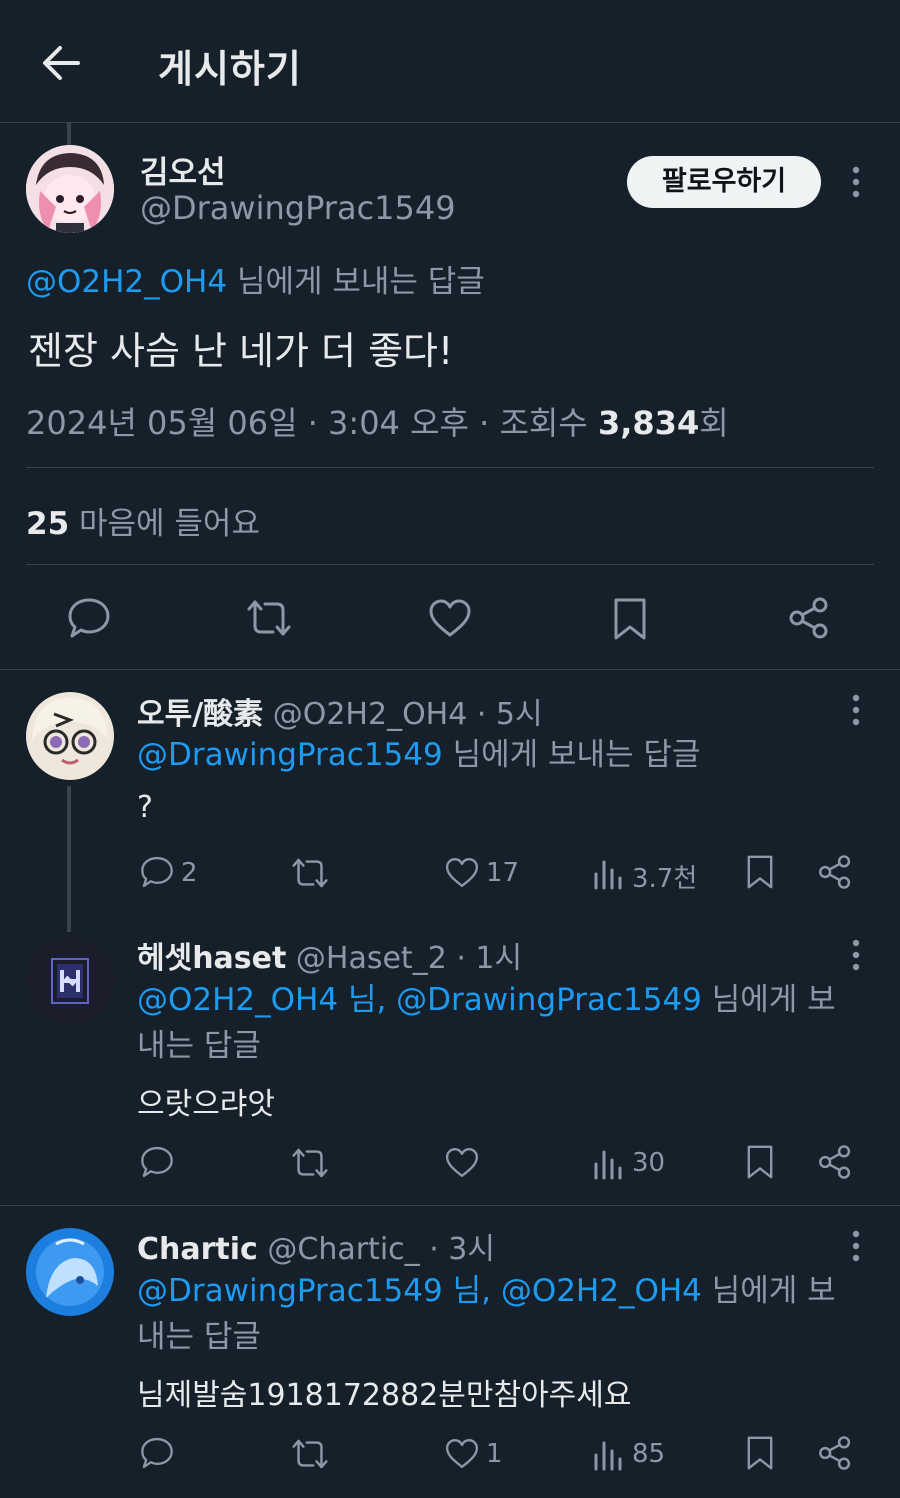  I want to click on reply-context: @DrawingPrac1549 님, @O2H2_OH4 님에게 보내는 답글, so click(487, 1314).